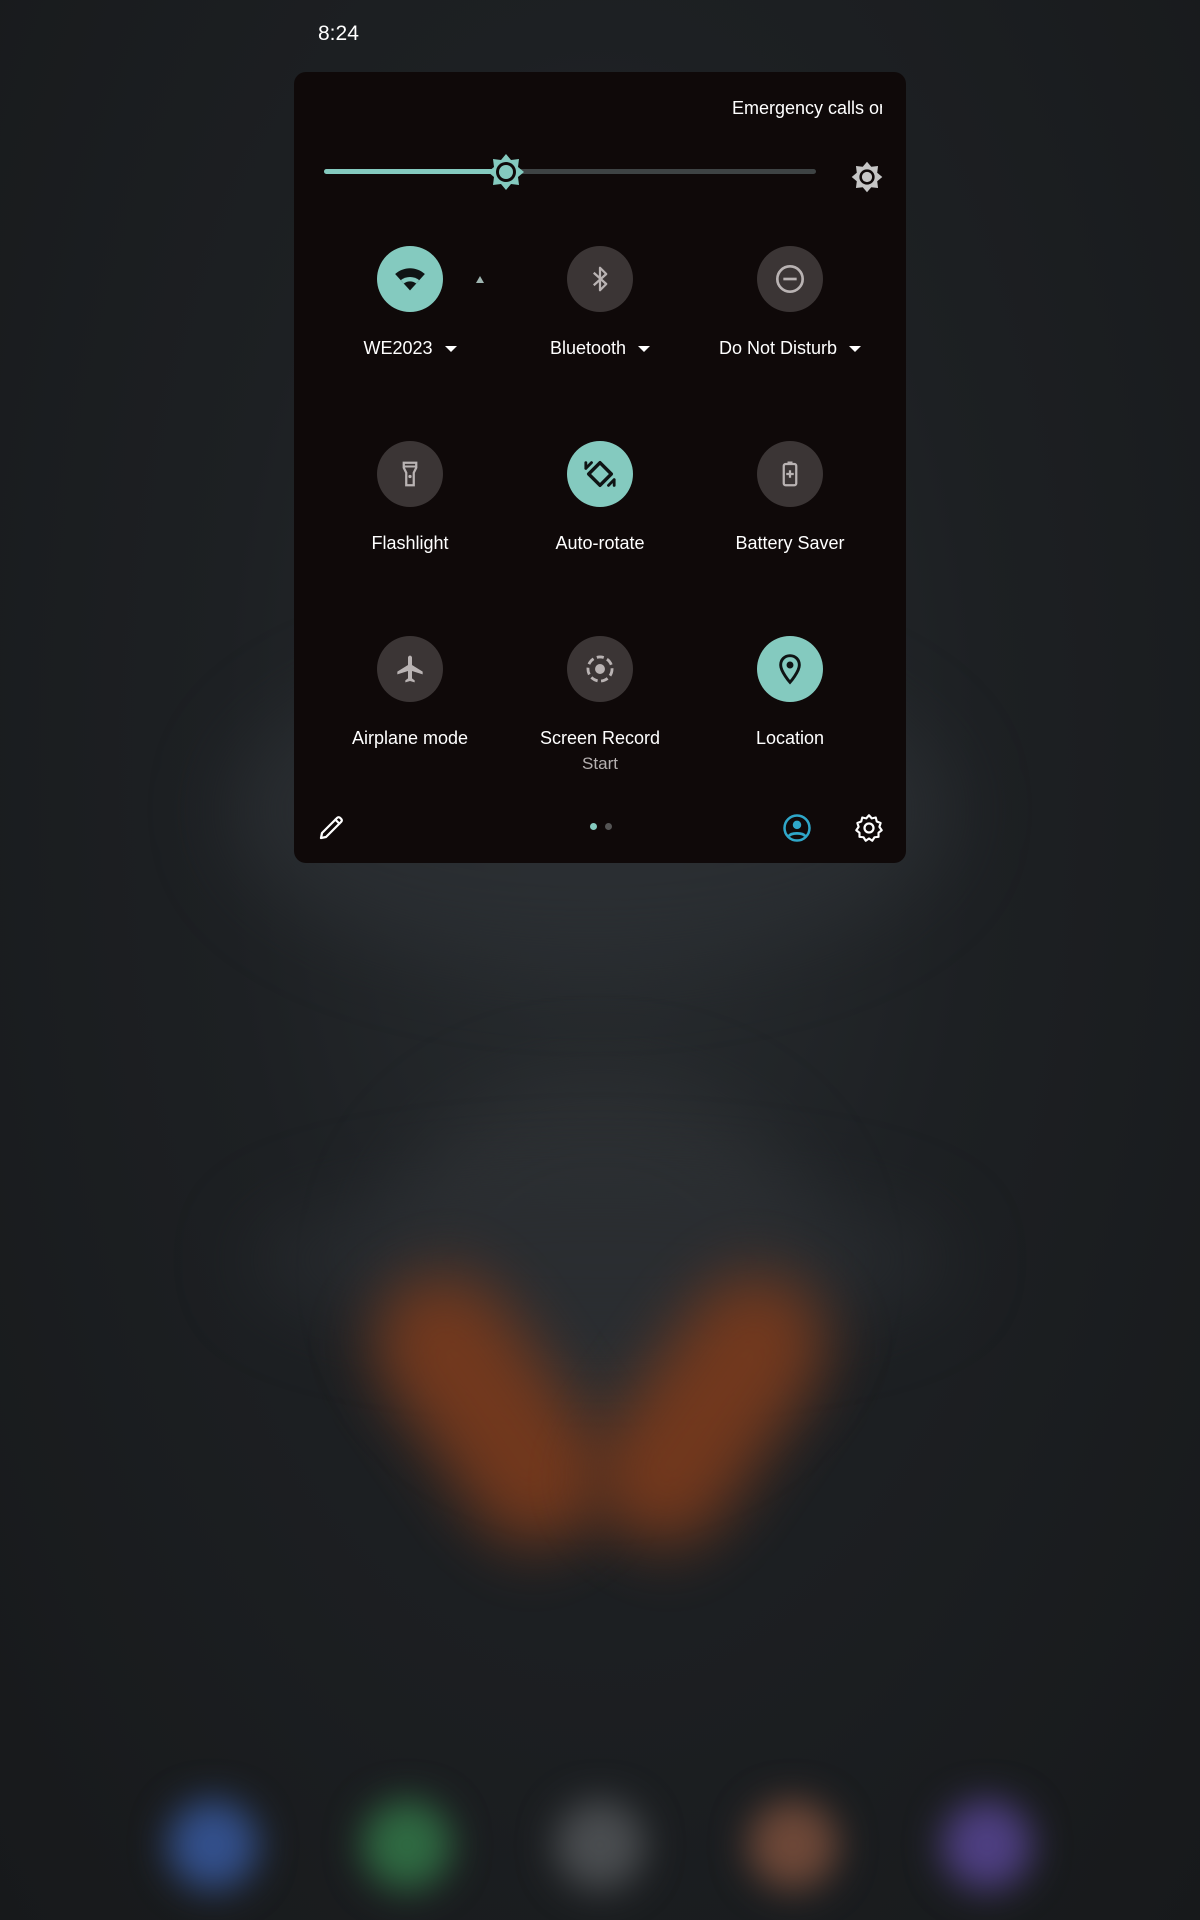 The width and height of the screenshot is (1200, 1920). What do you see at coordinates (410, 521) in the screenshot?
I see `tile-flashlight: Flashlight` at bounding box center [410, 521].